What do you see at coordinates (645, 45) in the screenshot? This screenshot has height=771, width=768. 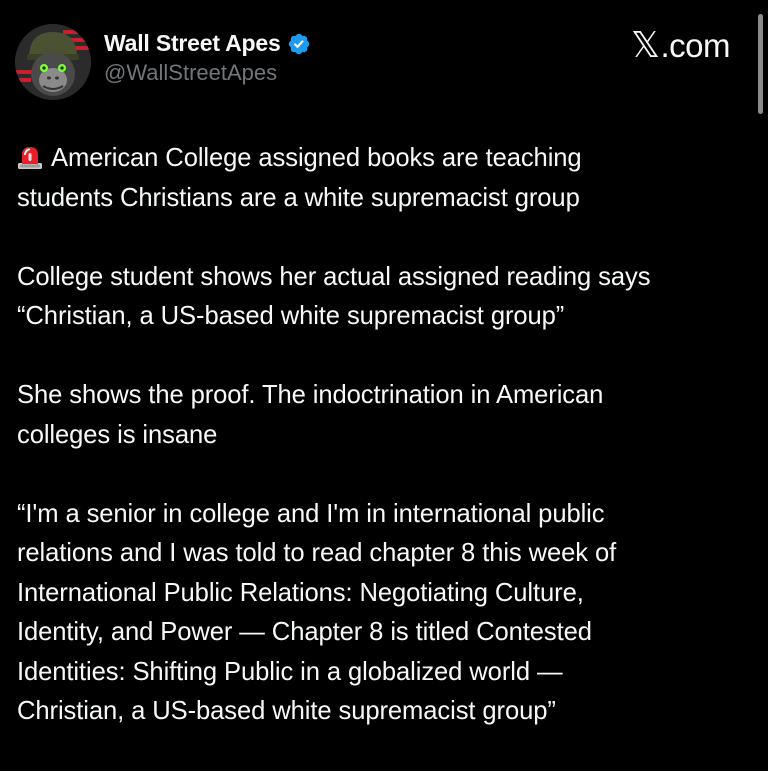 I see `x-logo-icon: 𝕏` at bounding box center [645, 45].